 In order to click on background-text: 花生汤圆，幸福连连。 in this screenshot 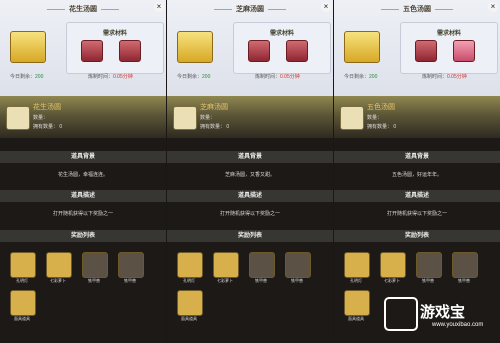, I will do `click(82, 175)`.